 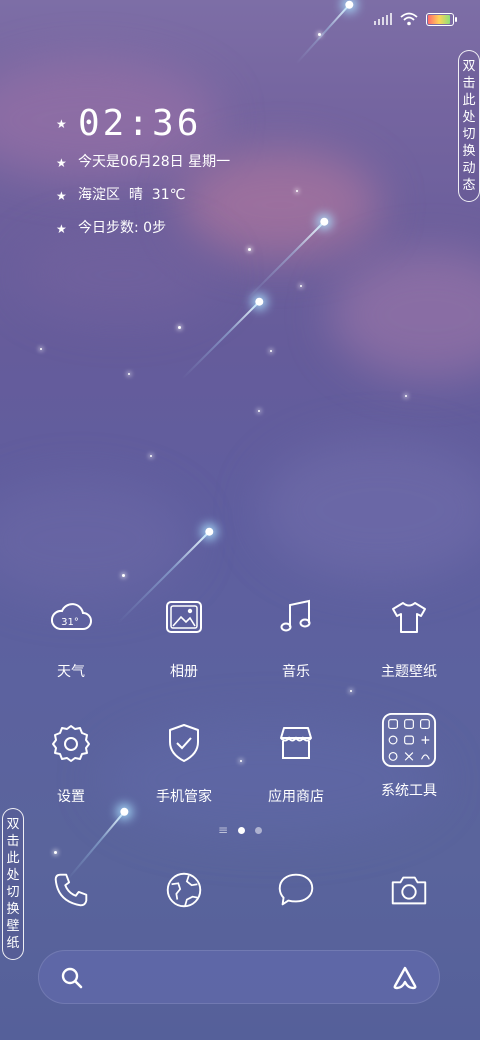 I want to click on wifi-icon, so click(x=409, y=19).